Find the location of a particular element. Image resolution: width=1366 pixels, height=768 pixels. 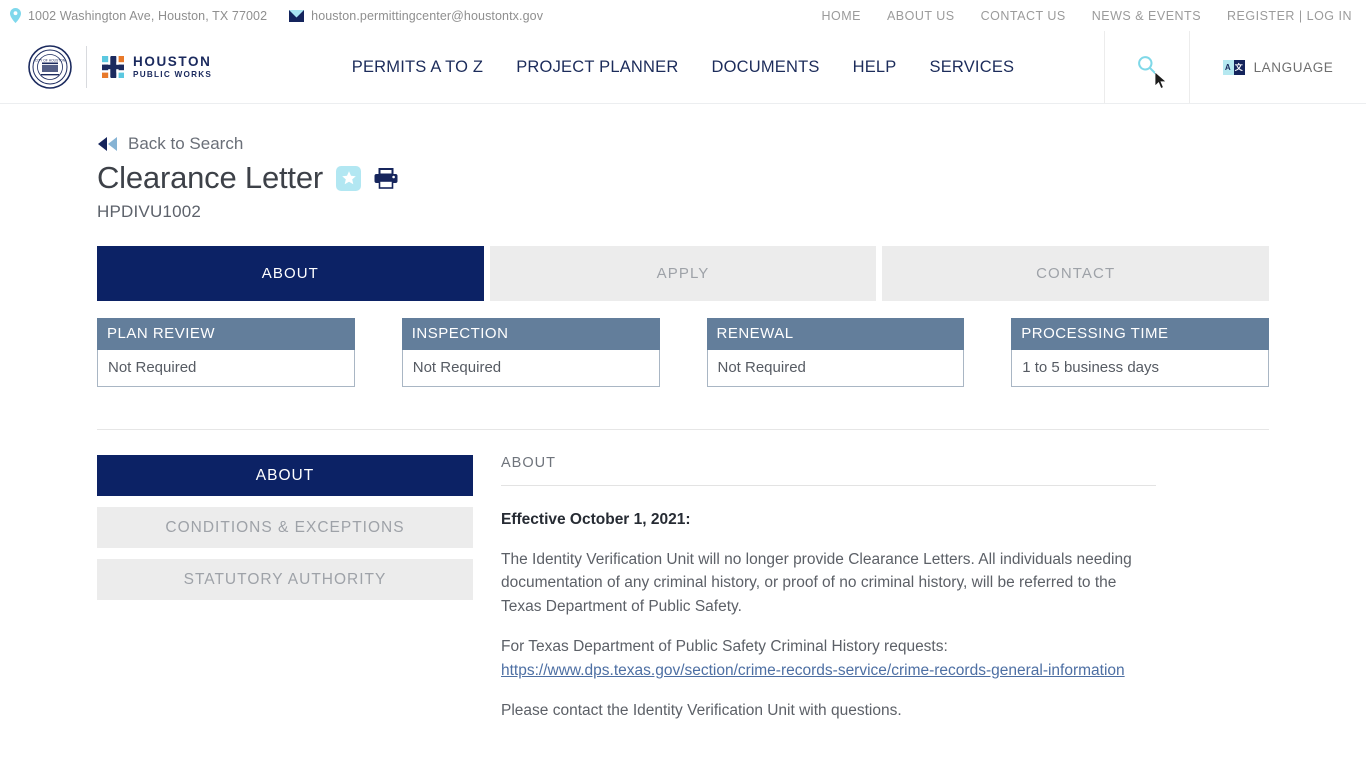

svg-text: CITY OF HOUSTON is located at coordinates (50, 61).